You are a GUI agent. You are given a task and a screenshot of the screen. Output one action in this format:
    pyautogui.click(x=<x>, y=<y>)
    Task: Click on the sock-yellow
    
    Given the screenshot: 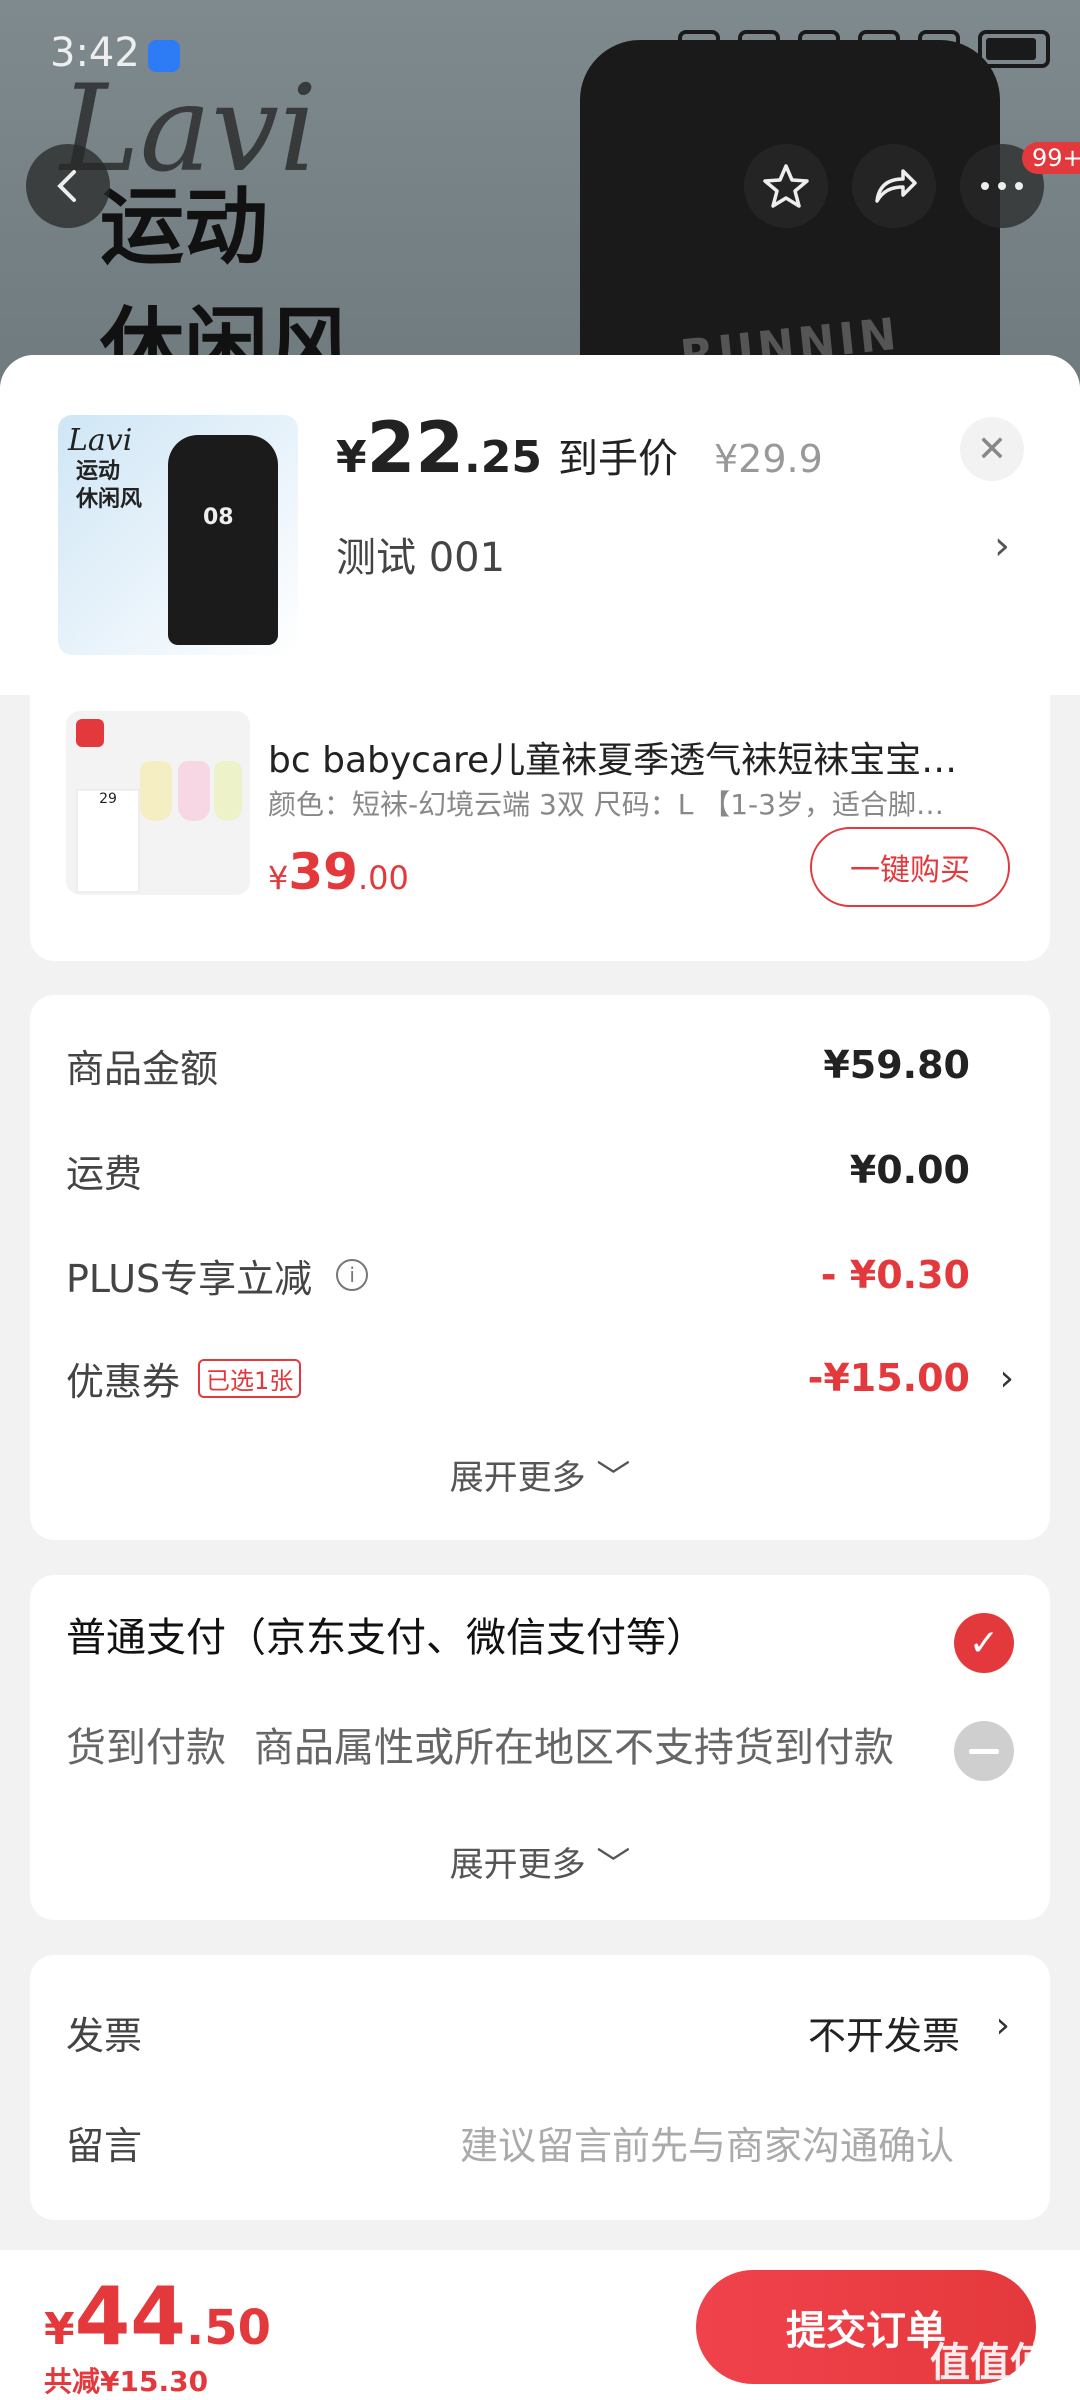 What is the action you would take?
    pyautogui.click(x=156, y=791)
    